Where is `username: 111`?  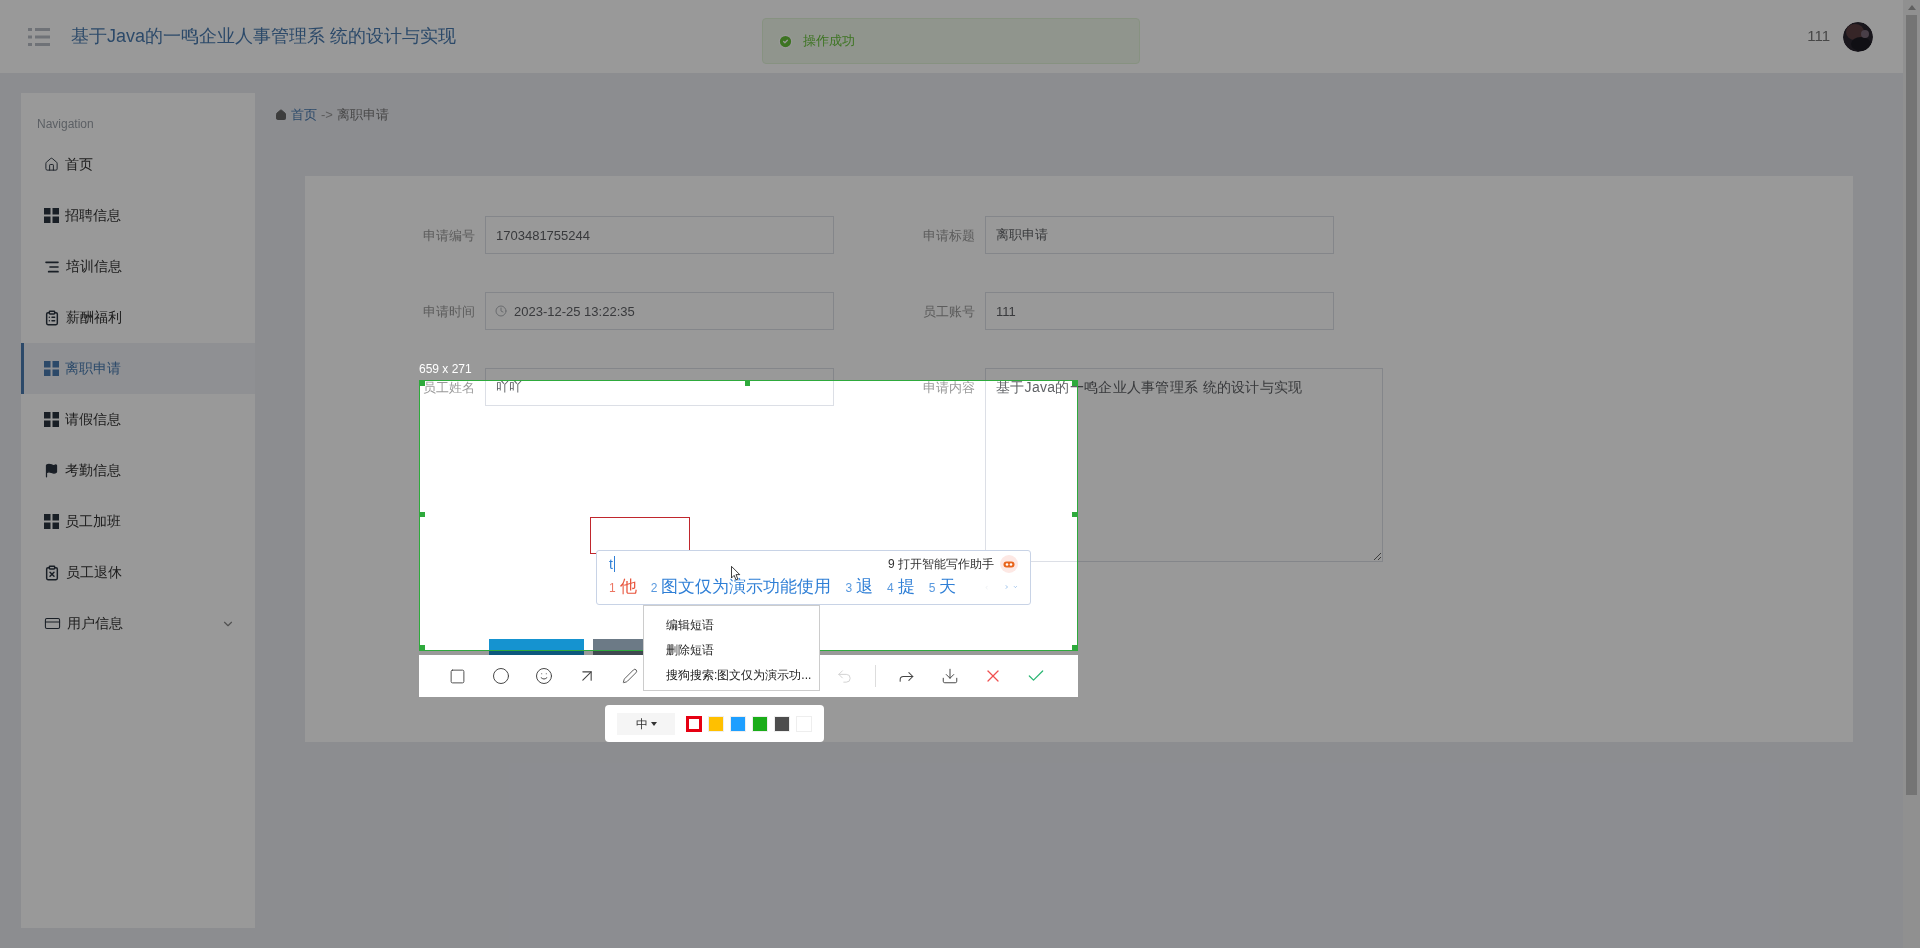
username: 111 is located at coordinates (1818, 36).